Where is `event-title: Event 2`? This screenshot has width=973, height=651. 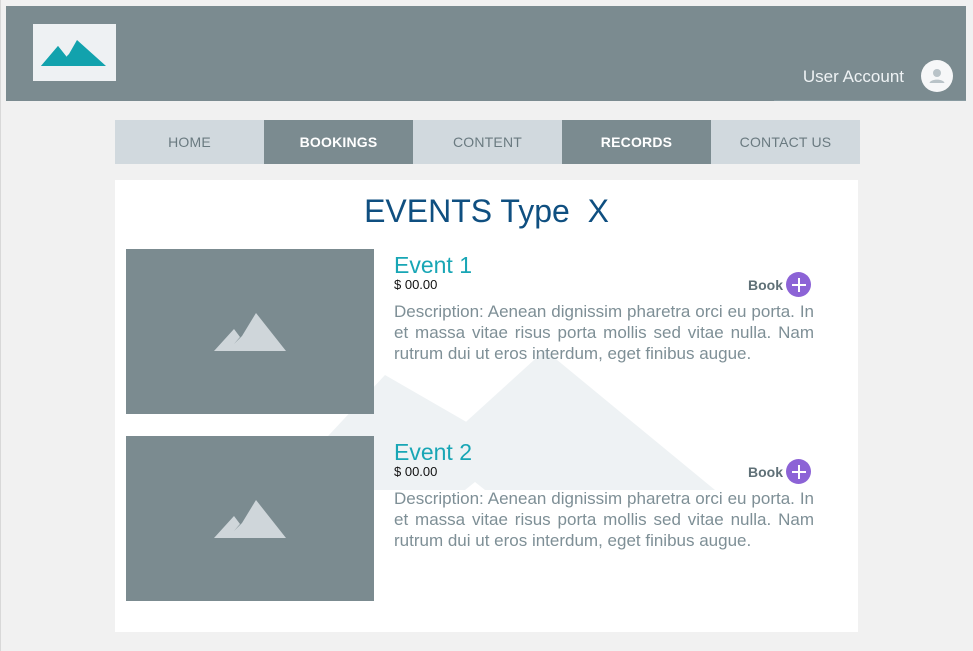
event-title: Event 2 is located at coordinates (433, 452).